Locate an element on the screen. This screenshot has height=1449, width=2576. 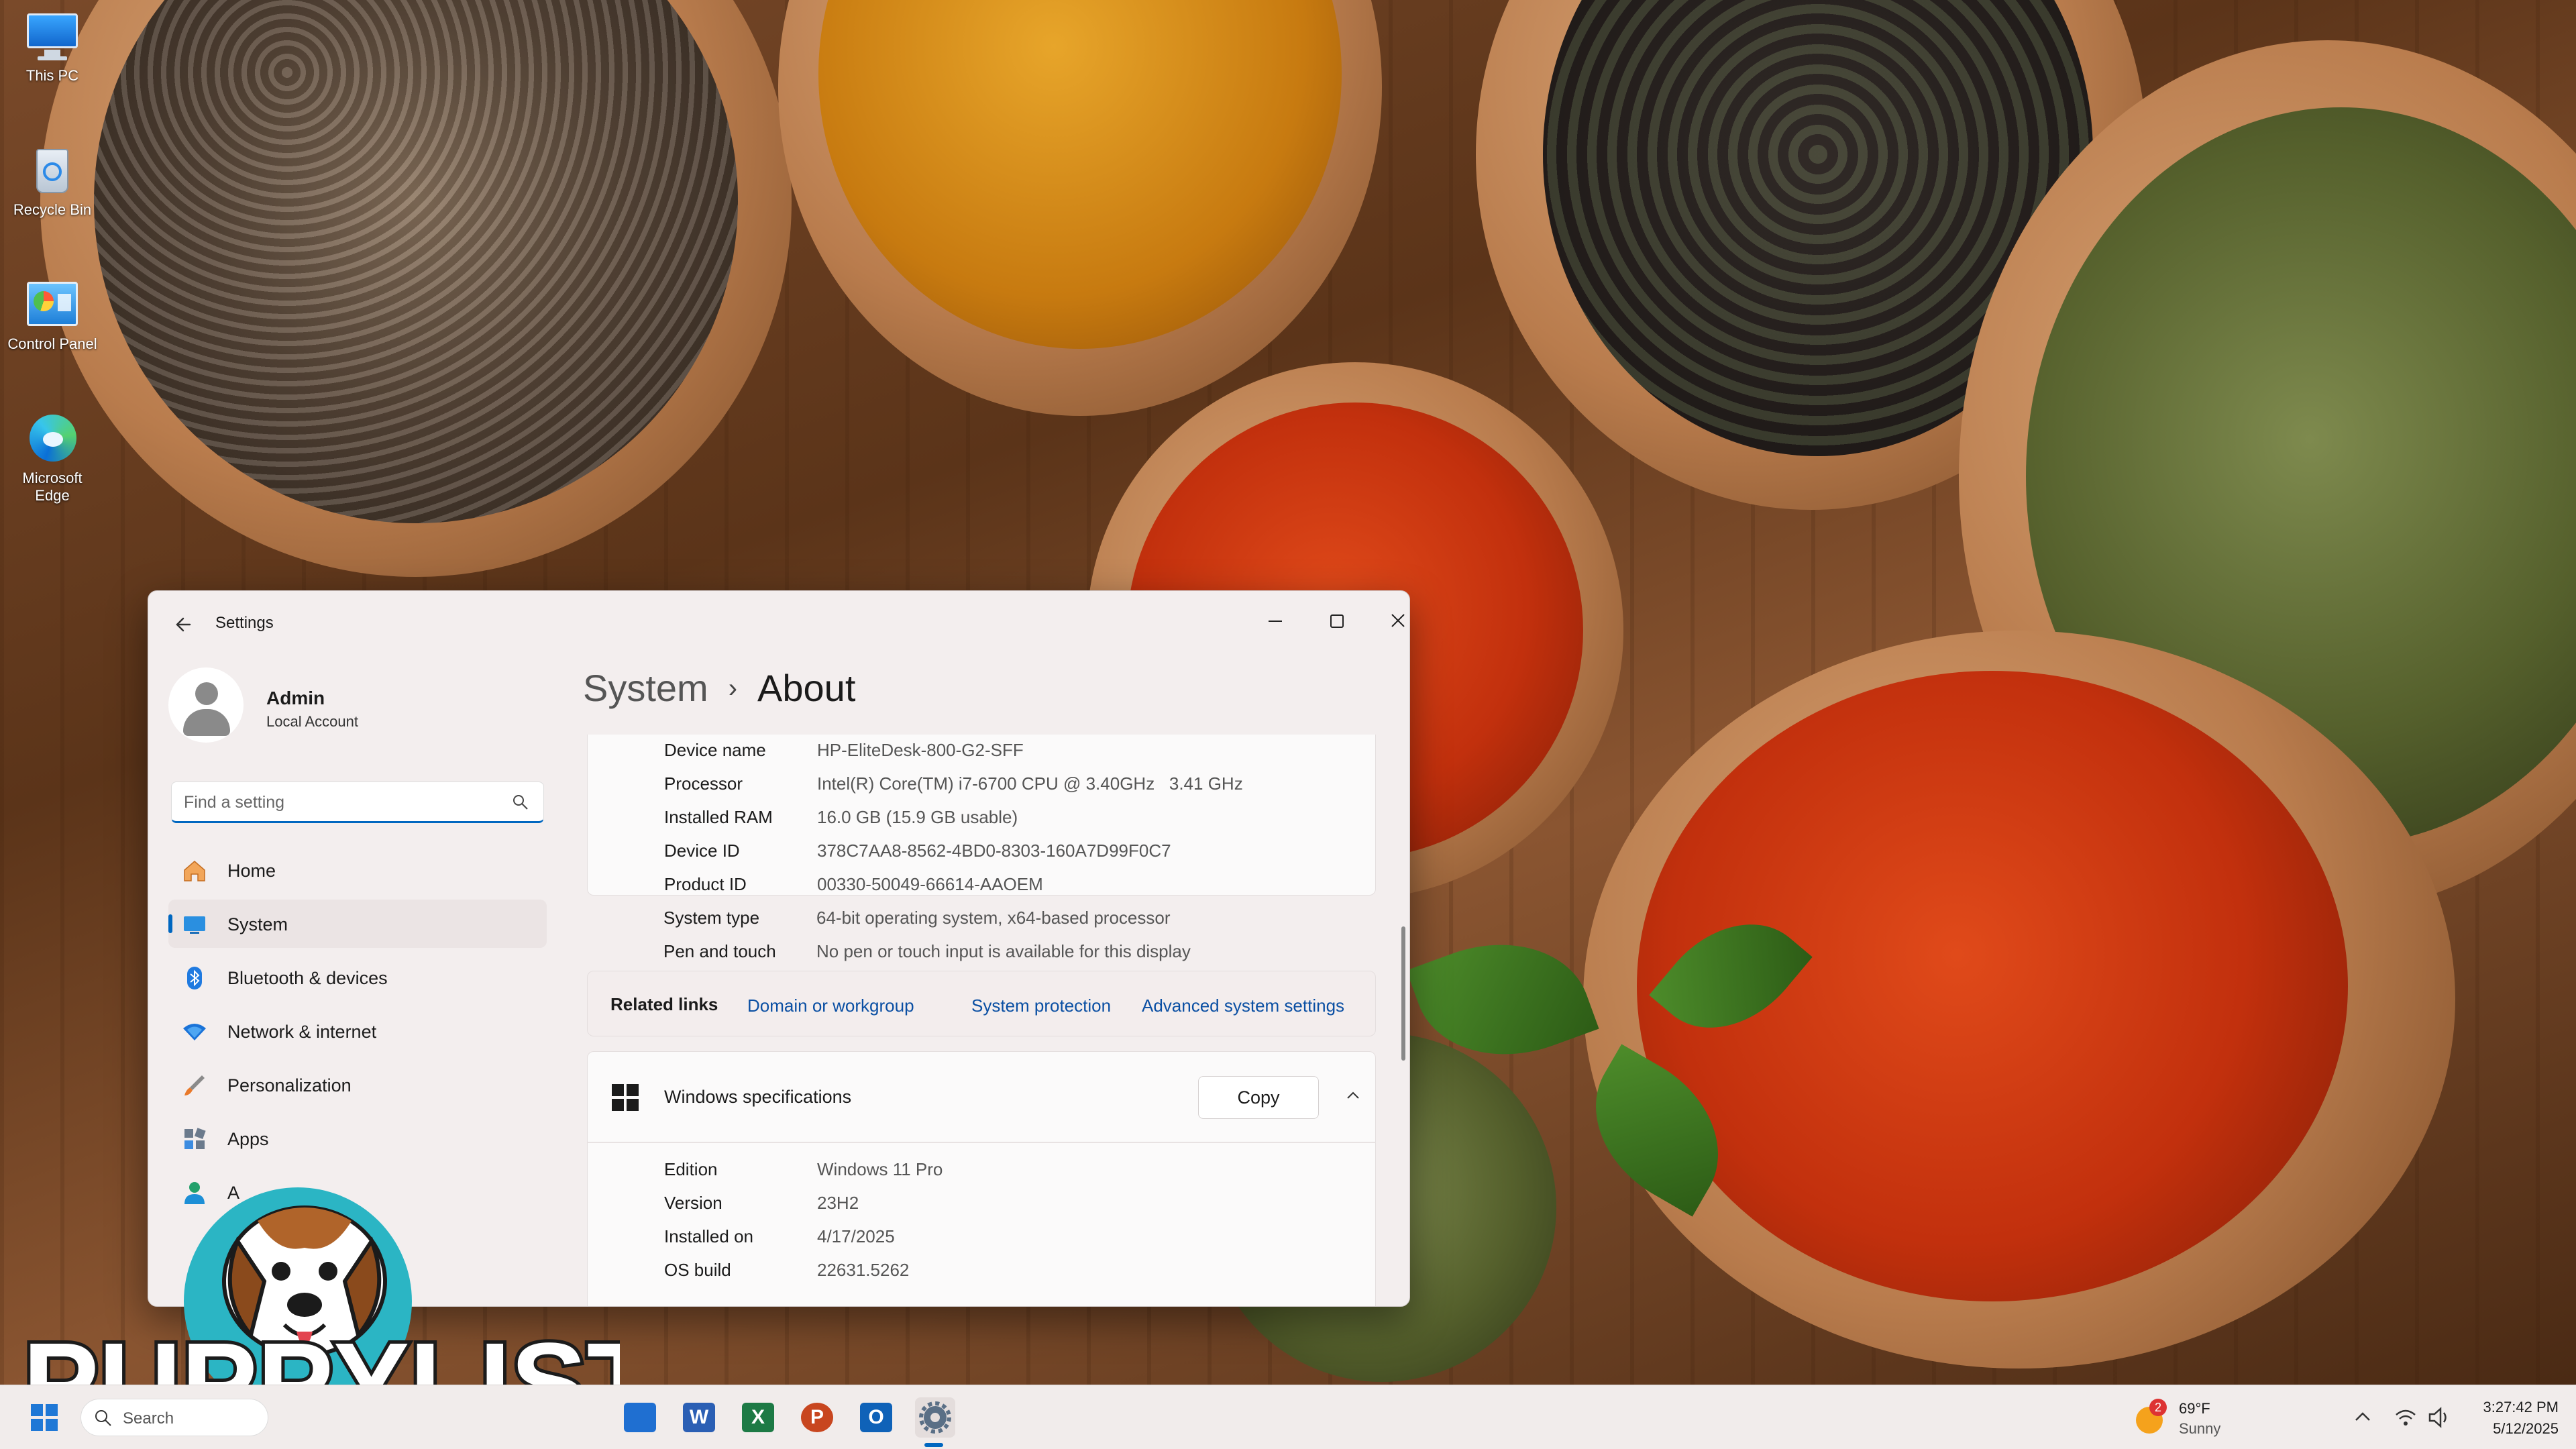
sidebar-item-system: System is located at coordinates (357, 924).